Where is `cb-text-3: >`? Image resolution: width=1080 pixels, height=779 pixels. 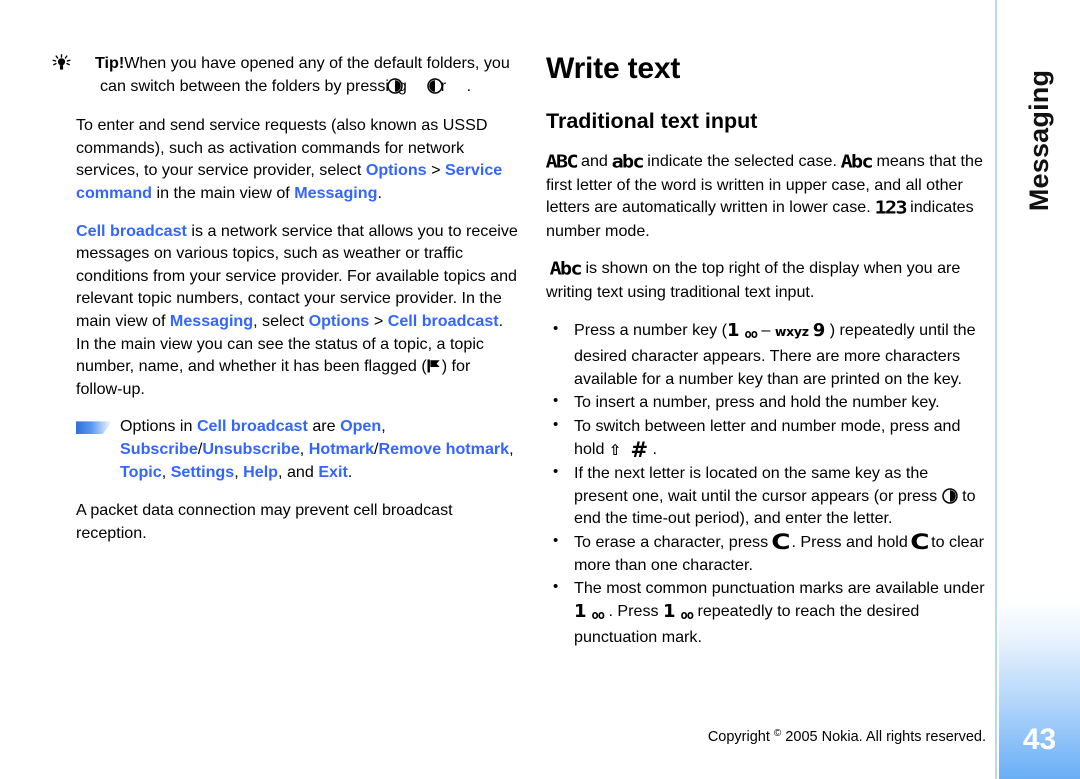 cb-text-3: > is located at coordinates (378, 320).